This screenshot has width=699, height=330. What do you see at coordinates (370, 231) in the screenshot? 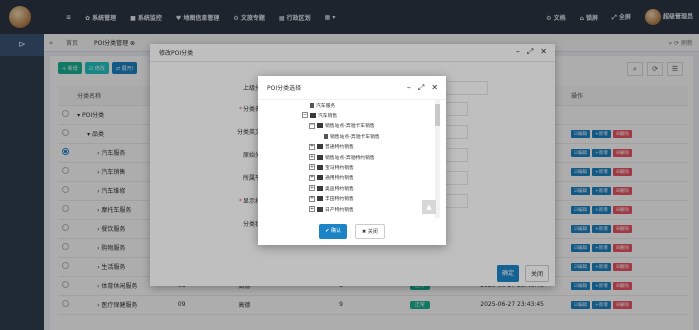
I see `tree-close-button: ✖ 关闭` at bounding box center [370, 231].